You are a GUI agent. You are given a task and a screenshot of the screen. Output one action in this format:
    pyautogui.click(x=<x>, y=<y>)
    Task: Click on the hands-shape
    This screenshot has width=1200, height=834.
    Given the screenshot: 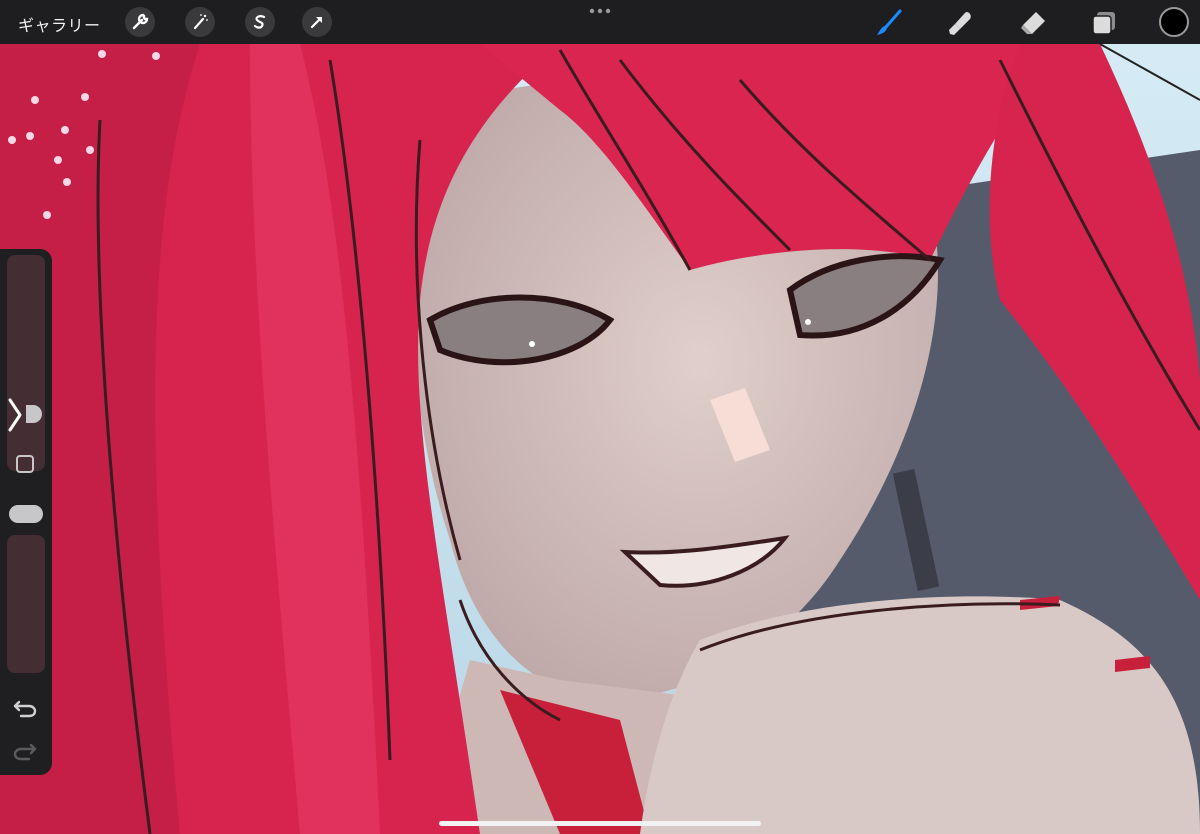 What is the action you would take?
    pyautogui.click(x=920, y=715)
    